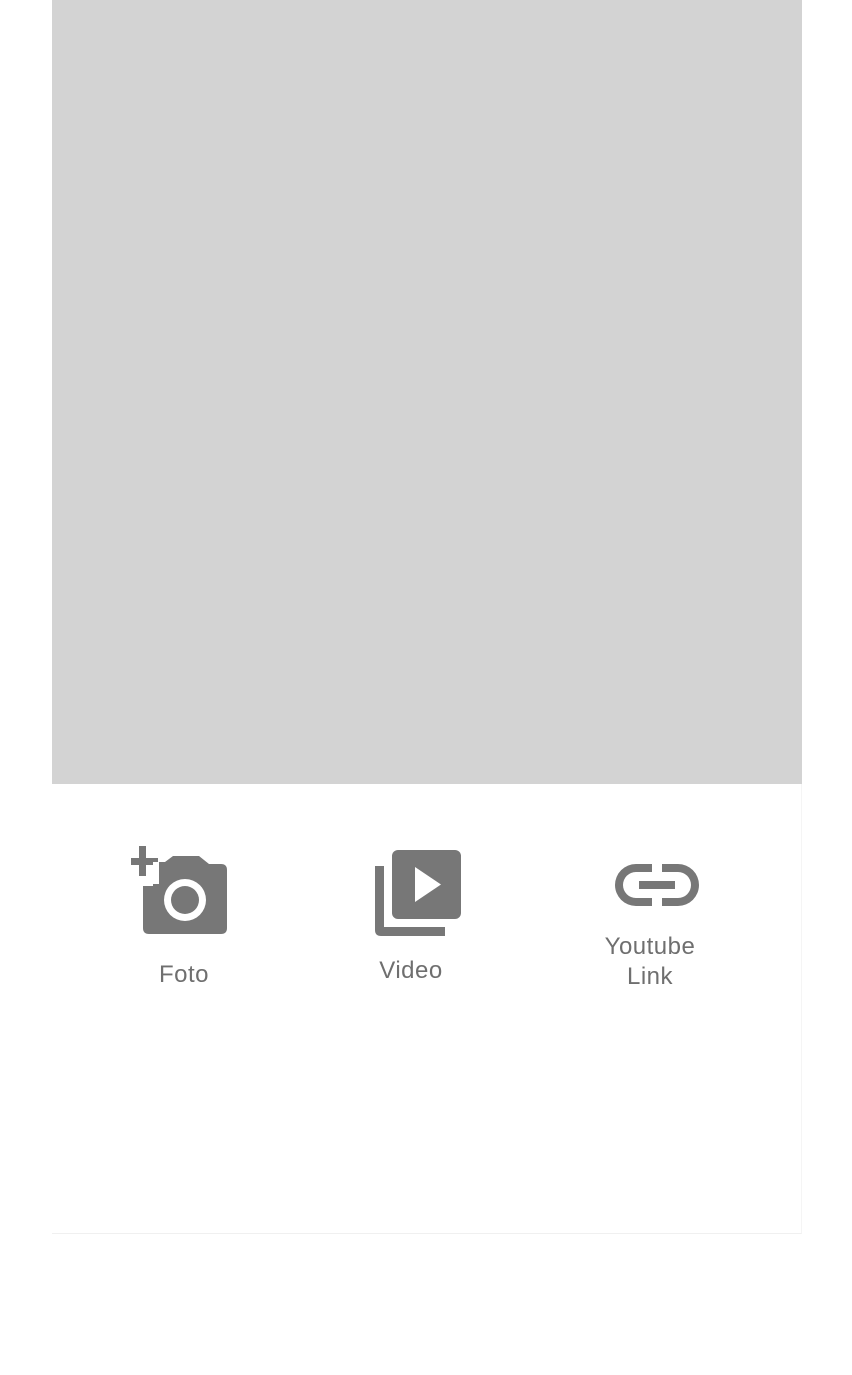  Describe the element at coordinates (657, 927) in the screenshot. I see `youtube-link-button: Youtube Link` at that location.